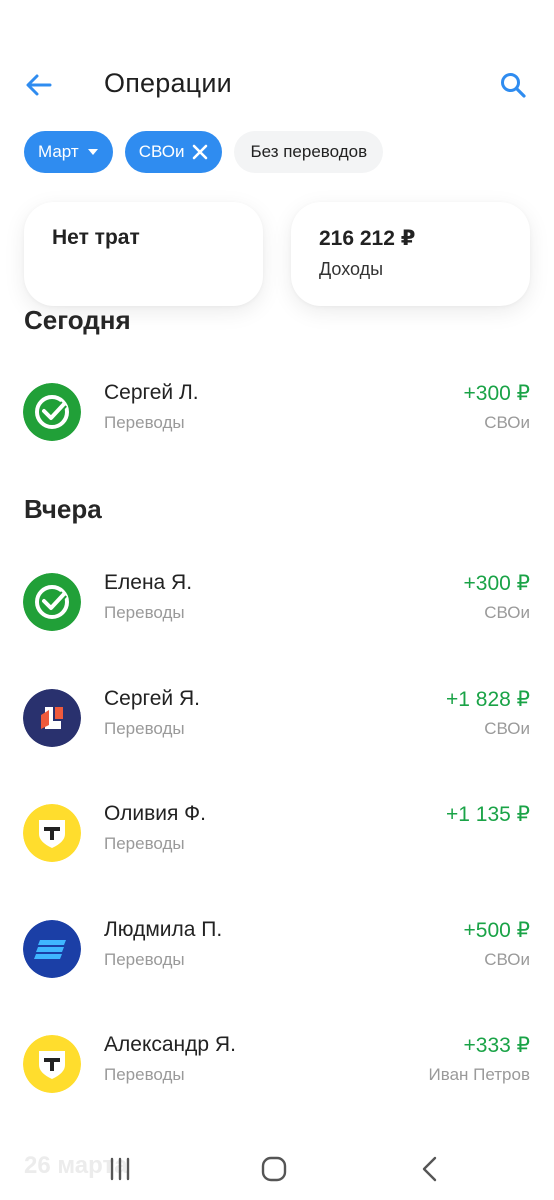  What do you see at coordinates (170, 1044) in the screenshot?
I see `operation-name: Александр Я.` at bounding box center [170, 1044].